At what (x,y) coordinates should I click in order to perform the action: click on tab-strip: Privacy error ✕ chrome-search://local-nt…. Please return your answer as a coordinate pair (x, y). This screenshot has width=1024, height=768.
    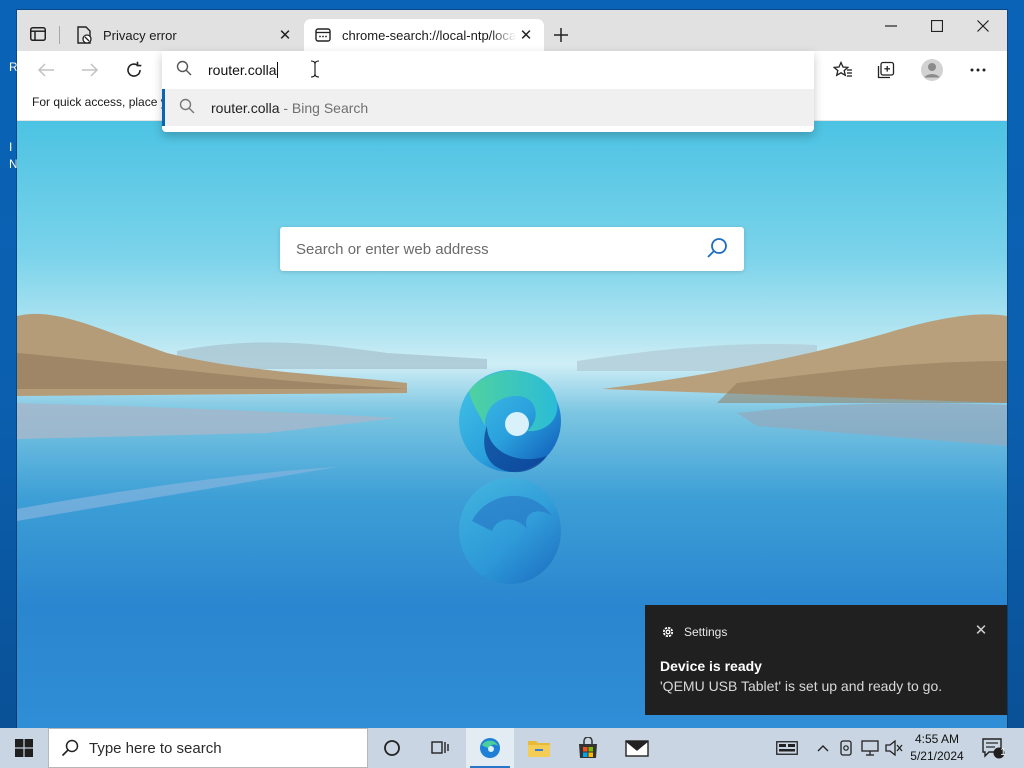
    Looking at the image, I should click on (512, 30).